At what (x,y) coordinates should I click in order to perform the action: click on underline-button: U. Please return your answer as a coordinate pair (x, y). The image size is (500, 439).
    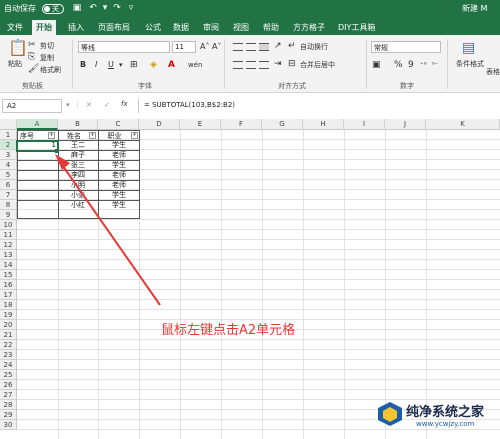
    Looking at the image, I should click on (111, 64).